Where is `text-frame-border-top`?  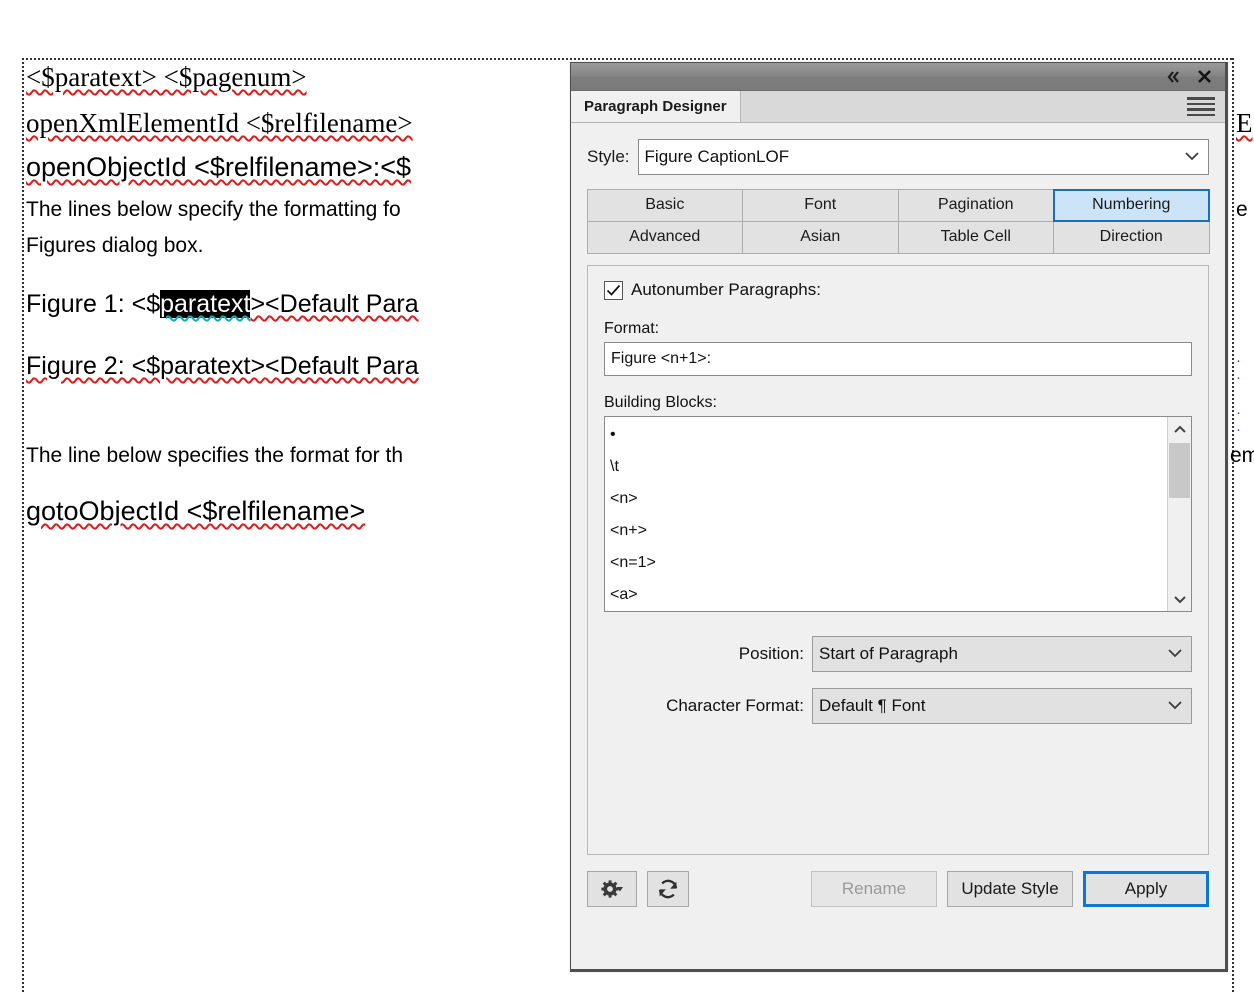 text-frame-border-top is located at coordinates (627, 59).